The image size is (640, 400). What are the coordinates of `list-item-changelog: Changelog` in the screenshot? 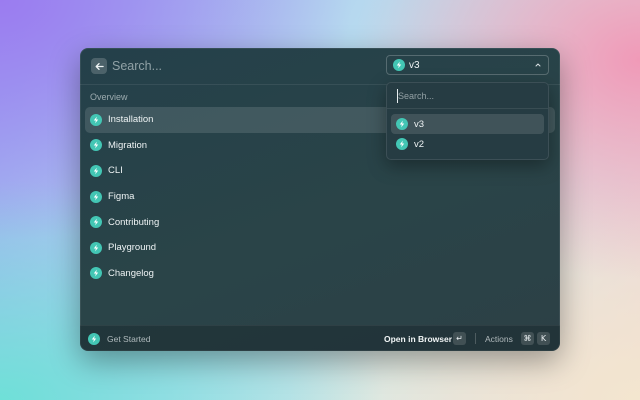 It's located at (320, 274).